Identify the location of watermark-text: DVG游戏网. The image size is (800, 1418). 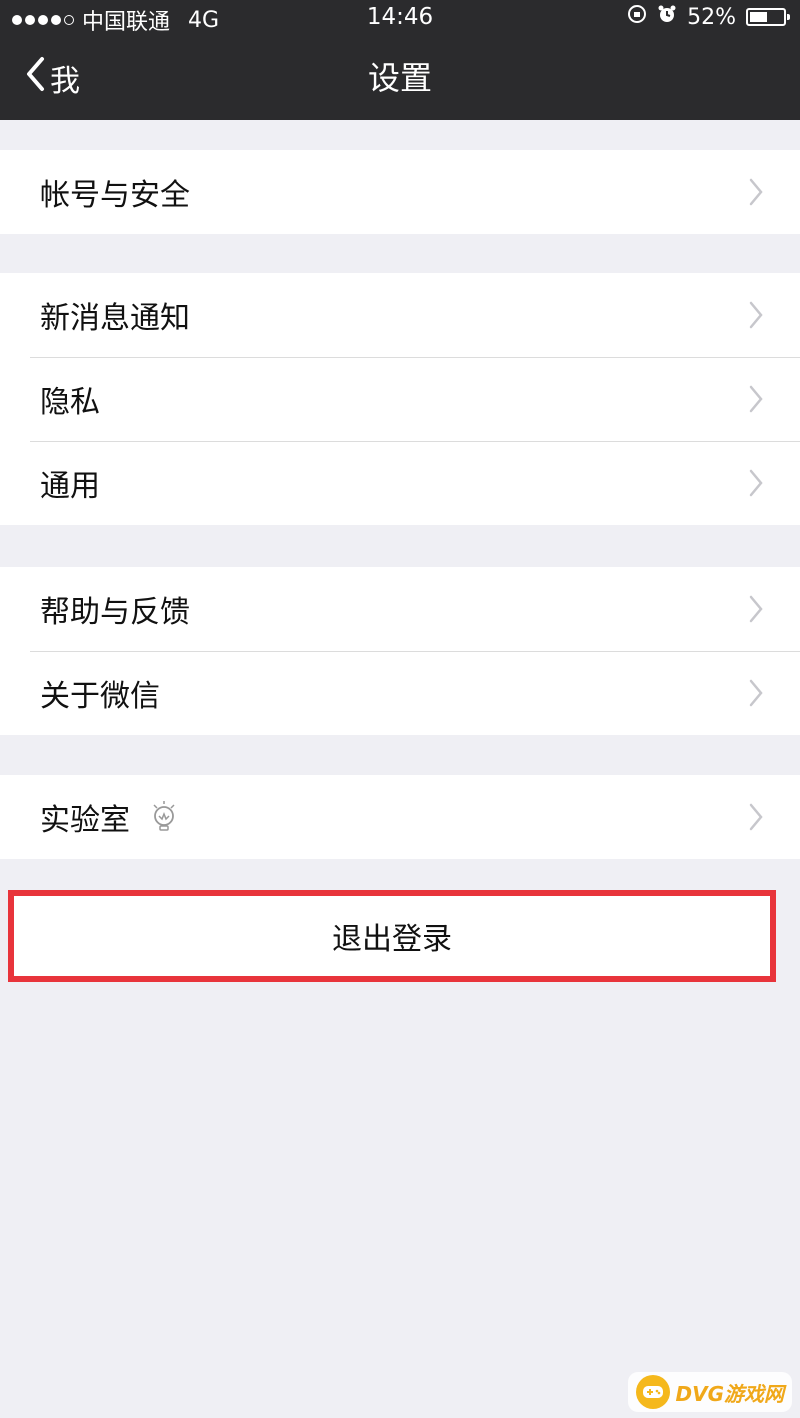
(730, 1393).